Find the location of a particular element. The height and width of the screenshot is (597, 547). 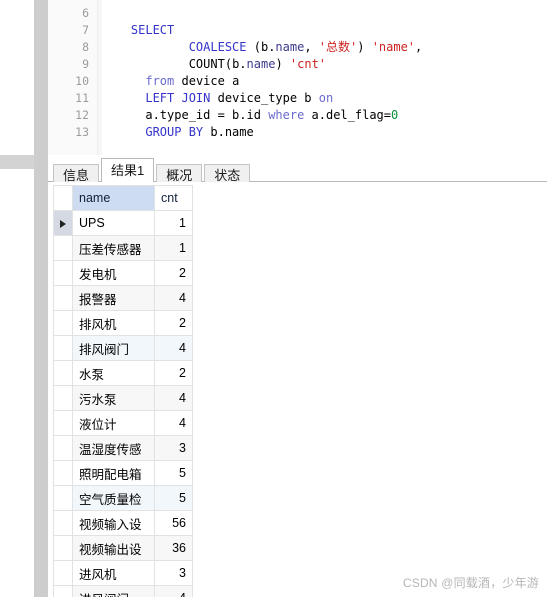

code-token: GROUP BY is located at coordinates (174, 132).